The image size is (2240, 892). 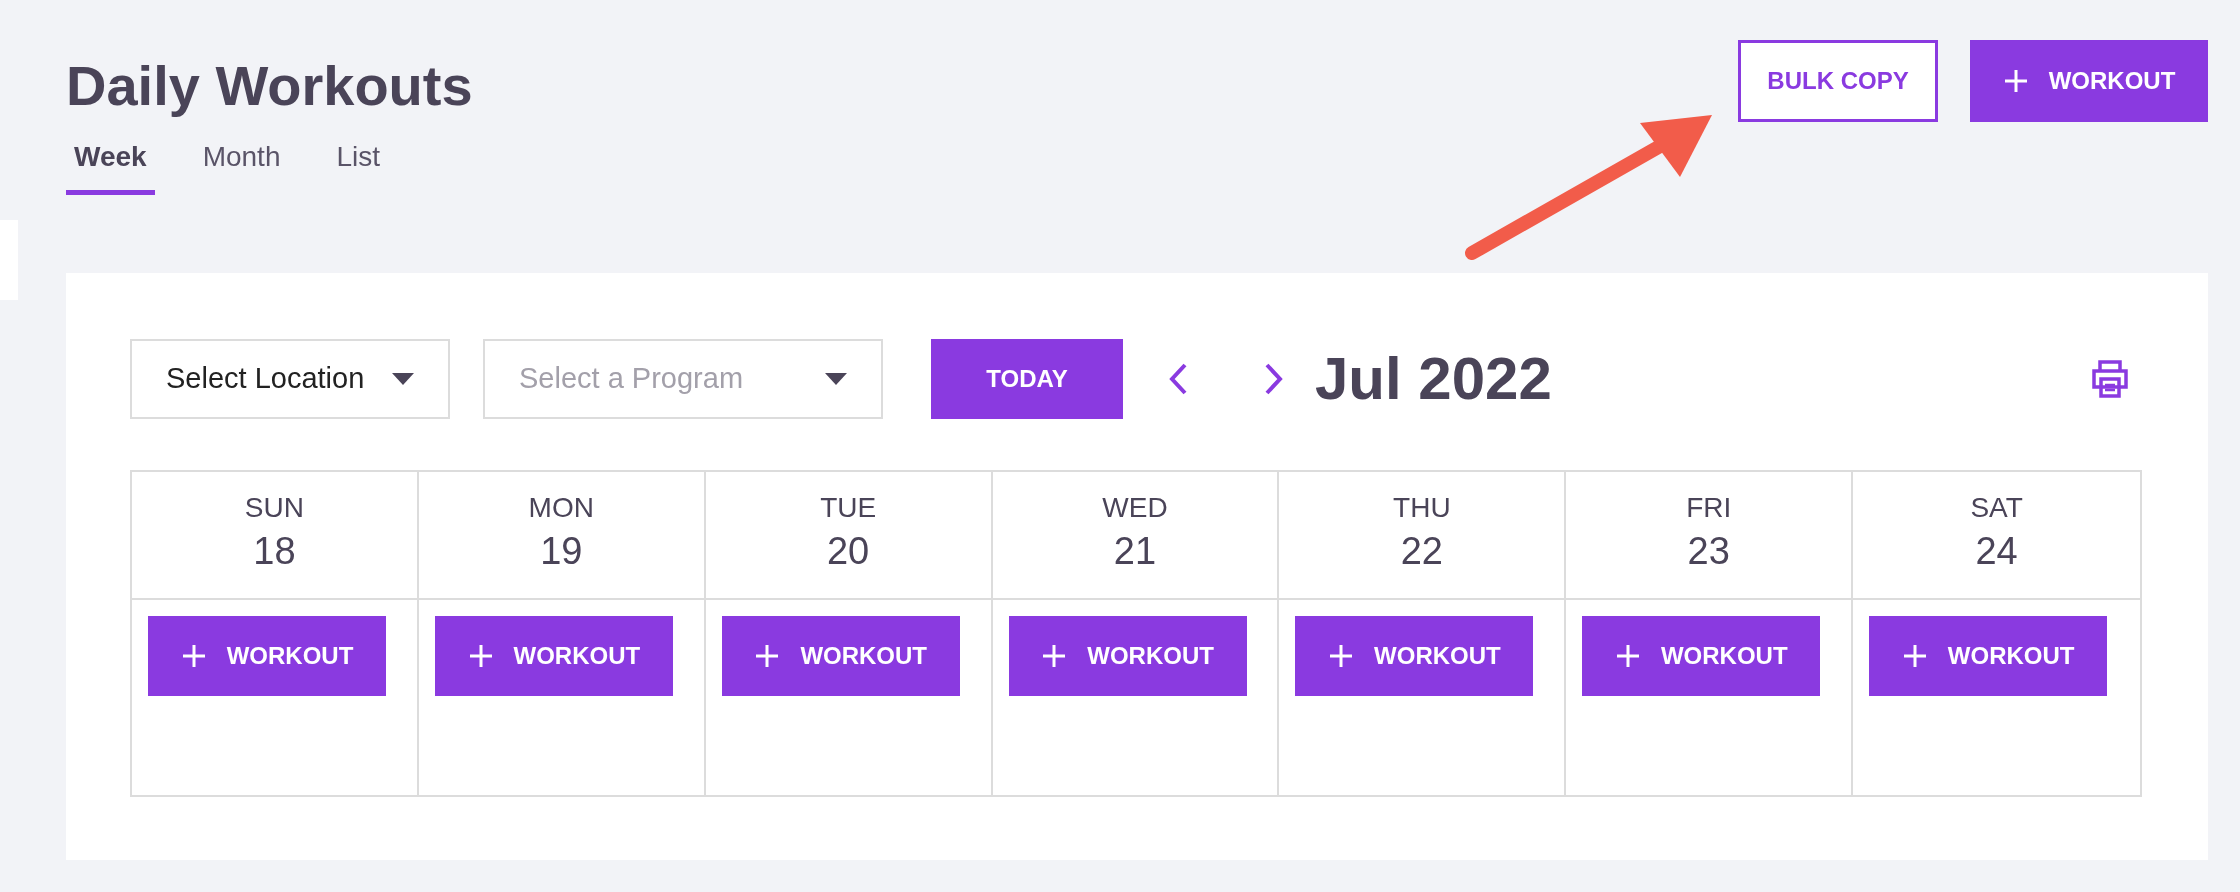 I want to click on view-tab: List, so click(x=358, y=165).